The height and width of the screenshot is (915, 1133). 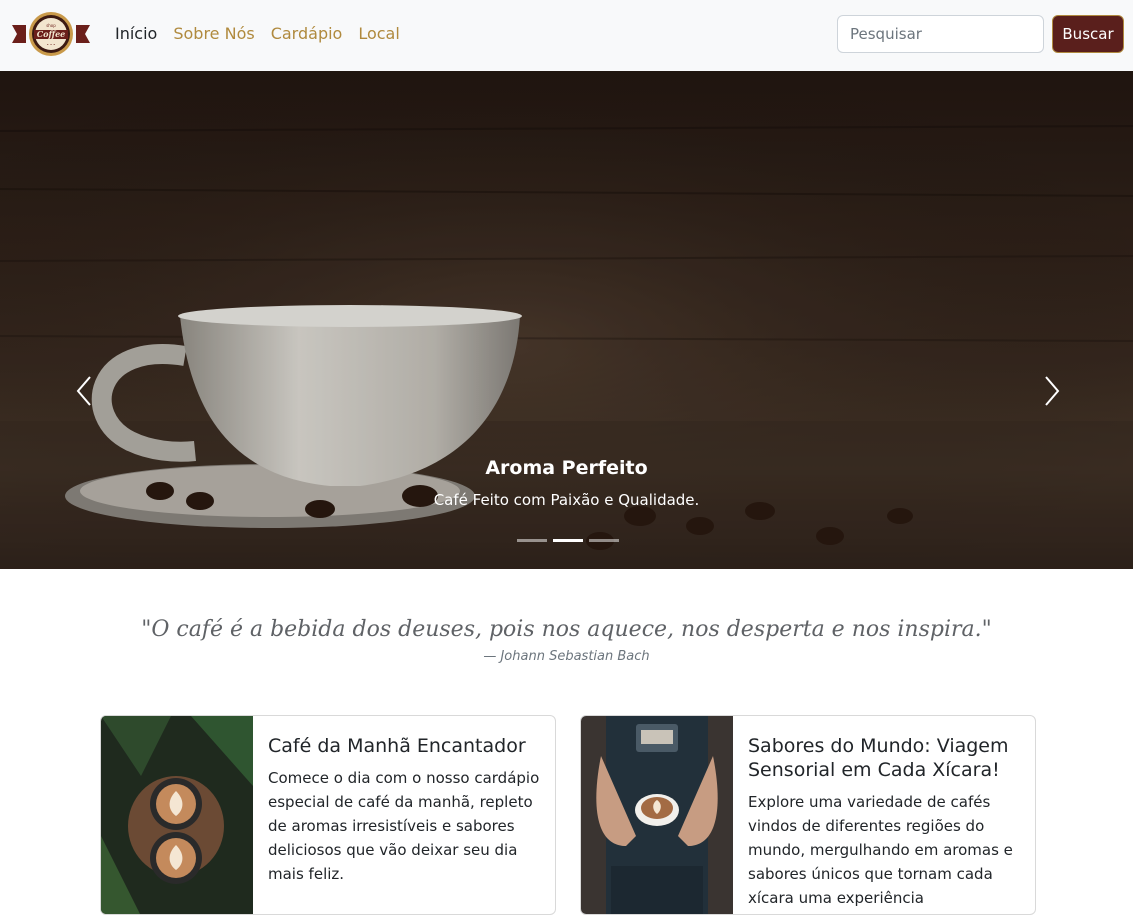 I want to click on svg-text: shop, so click(x=51, y=25).